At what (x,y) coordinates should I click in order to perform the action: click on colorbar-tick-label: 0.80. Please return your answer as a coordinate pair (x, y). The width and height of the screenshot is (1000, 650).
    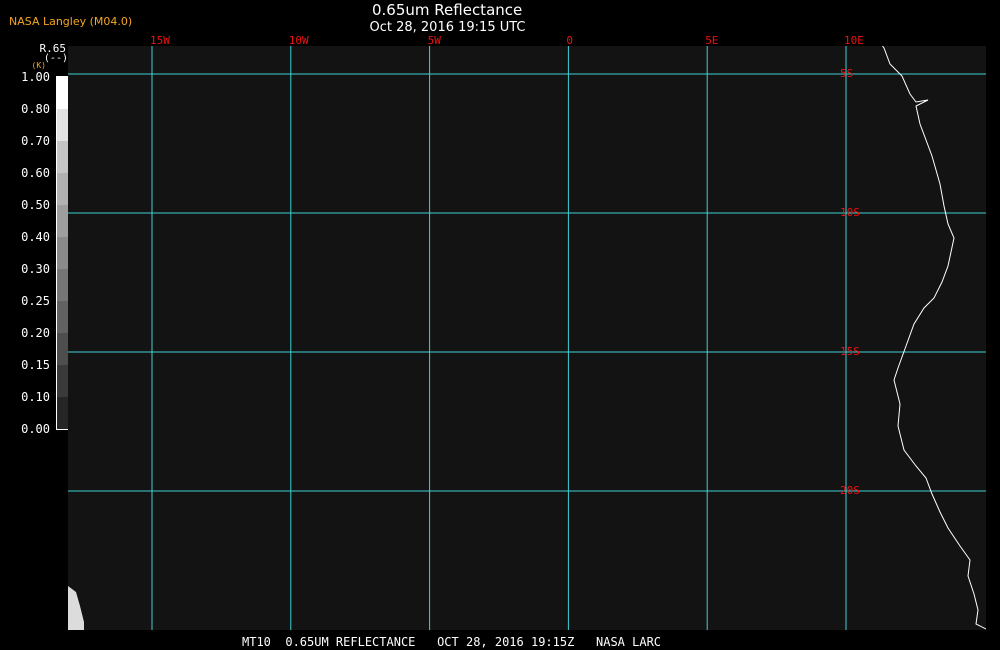
    Looking at the image, I should click on (35, 109).